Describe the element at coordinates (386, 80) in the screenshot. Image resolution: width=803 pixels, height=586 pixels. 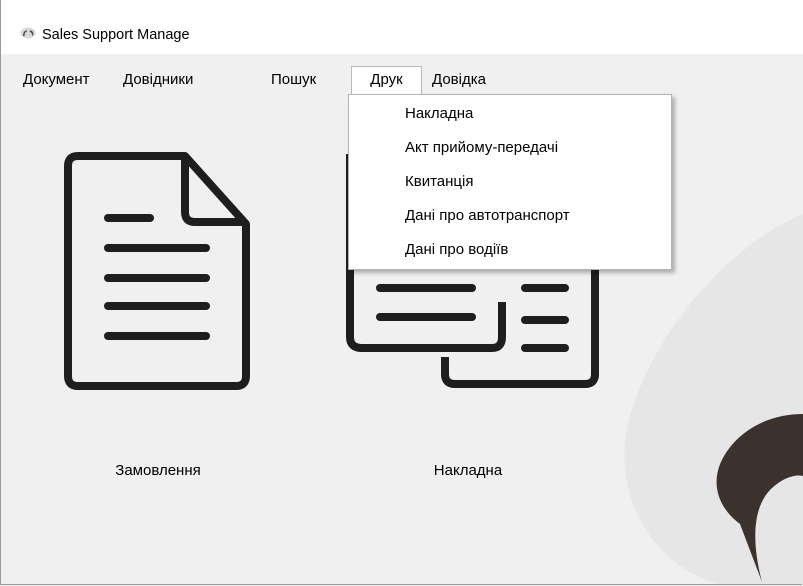
I see `menu-print: Друк` at that location.